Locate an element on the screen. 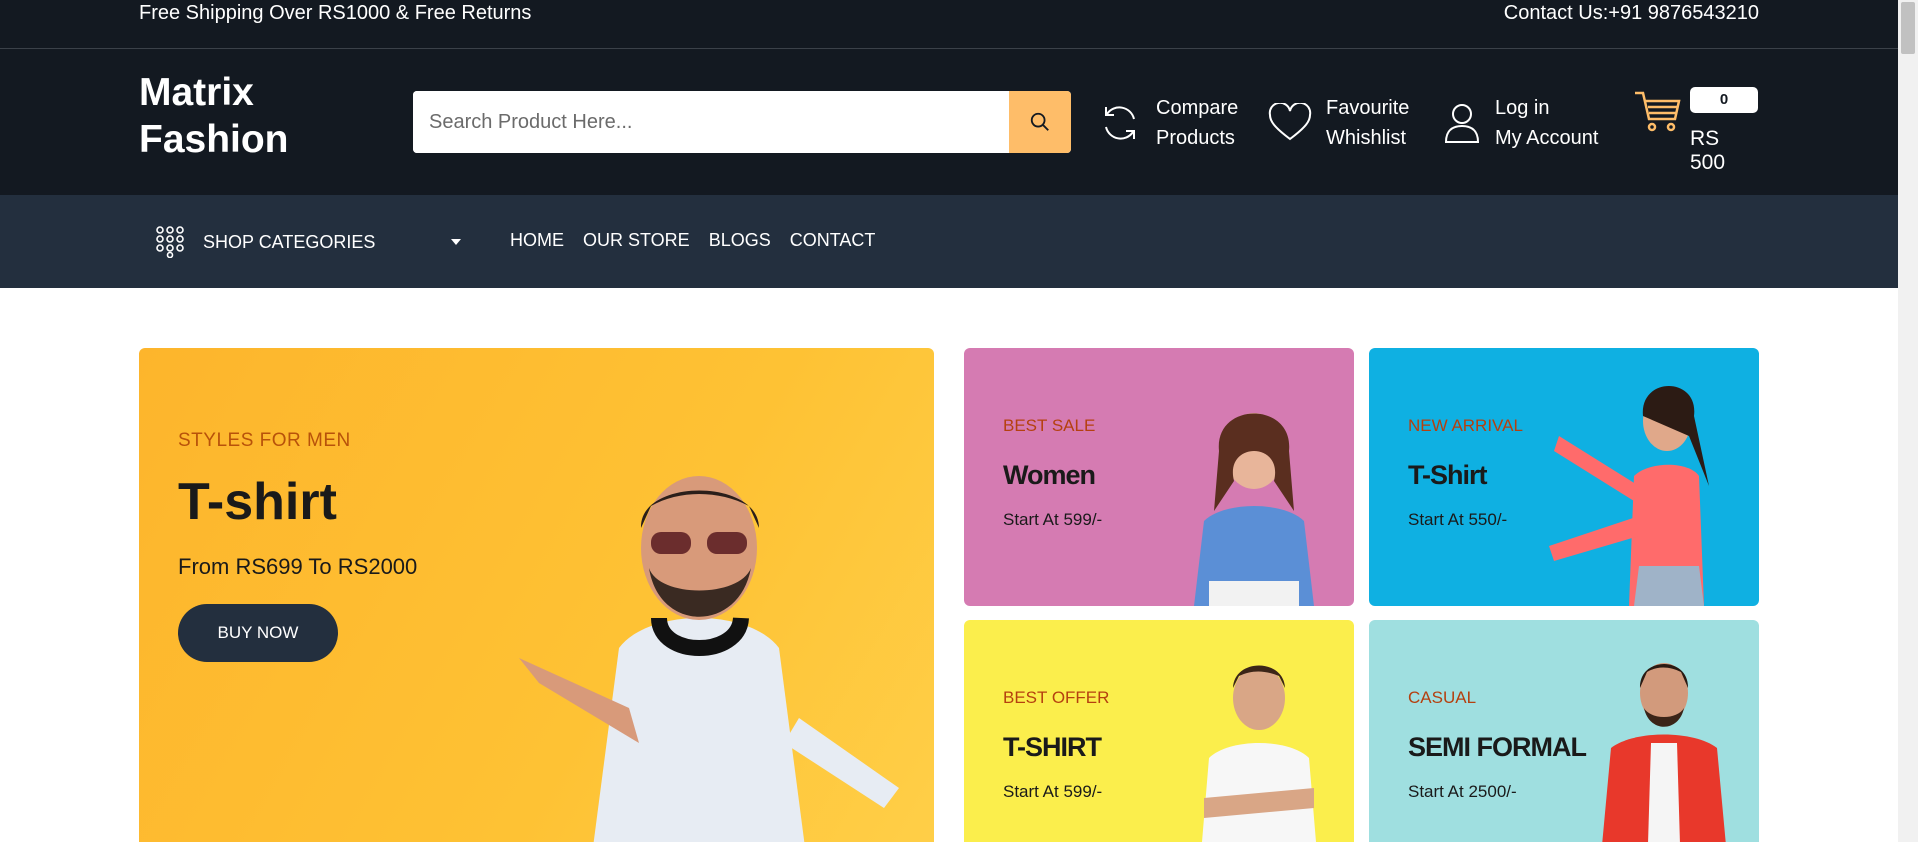 The image size is (1918, 842). site-logo: Matrix Fashion is located at coordinates (214, 116).